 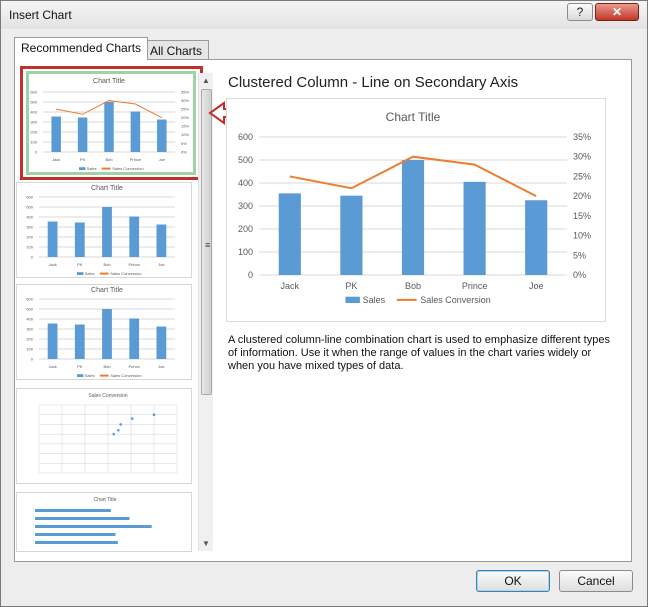 What do you see at coordinates (52, 366) in the screenshot?
I see `x-tick-label: Jack` at bounding box center [52, 366].